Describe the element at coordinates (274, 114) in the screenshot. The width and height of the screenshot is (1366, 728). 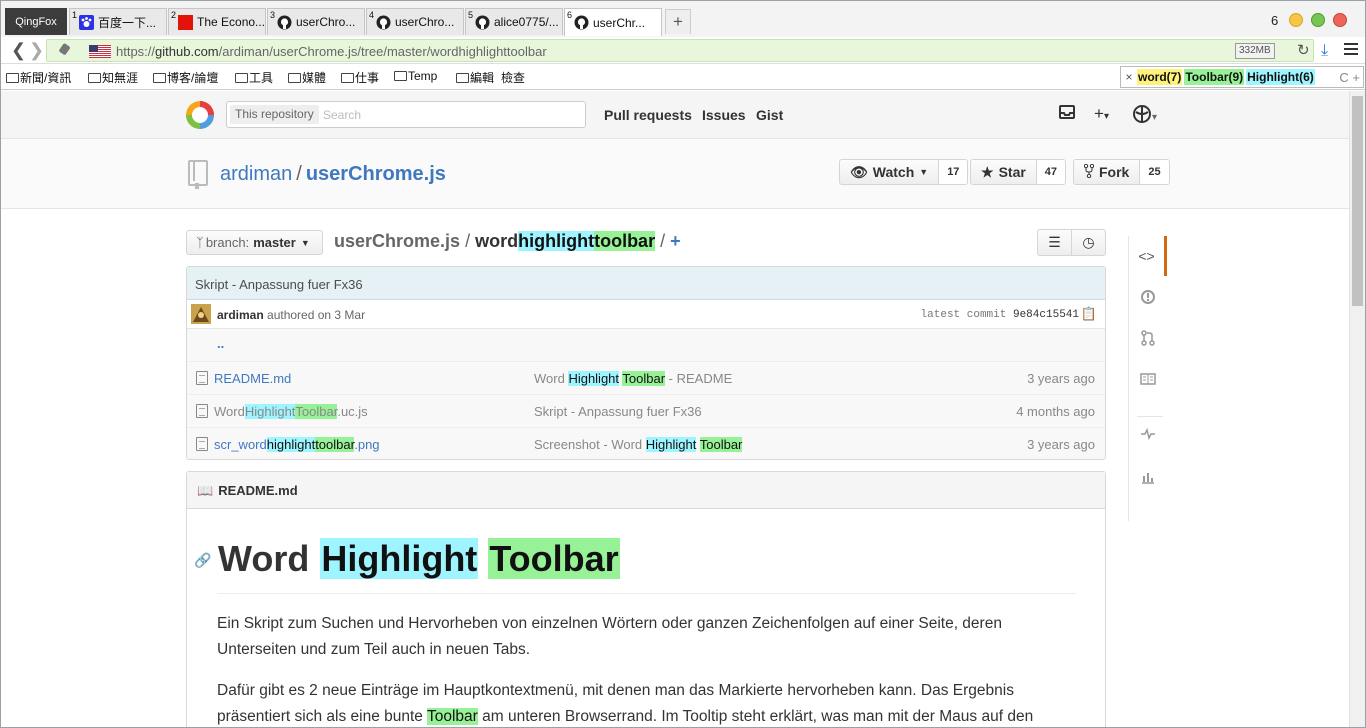
I see `search-scope-label: This repository` at that location.